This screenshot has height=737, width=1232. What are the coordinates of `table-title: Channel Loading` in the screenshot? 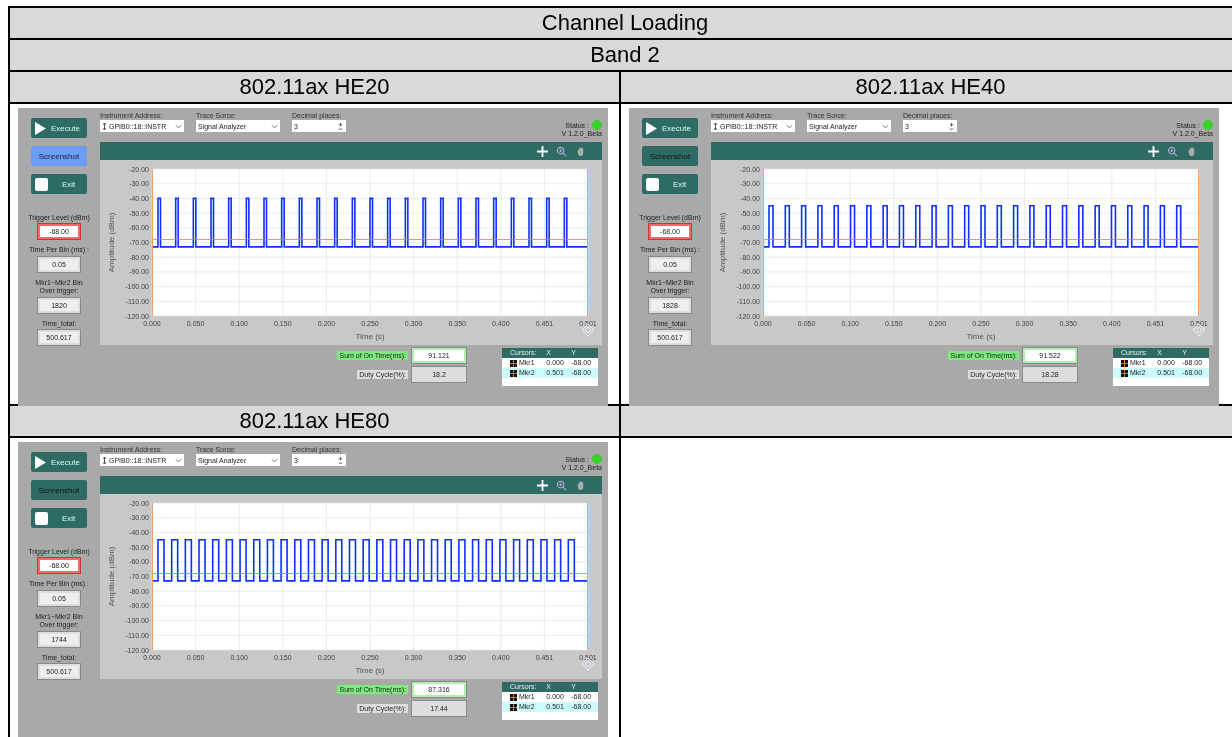 It's located at (621, 24).